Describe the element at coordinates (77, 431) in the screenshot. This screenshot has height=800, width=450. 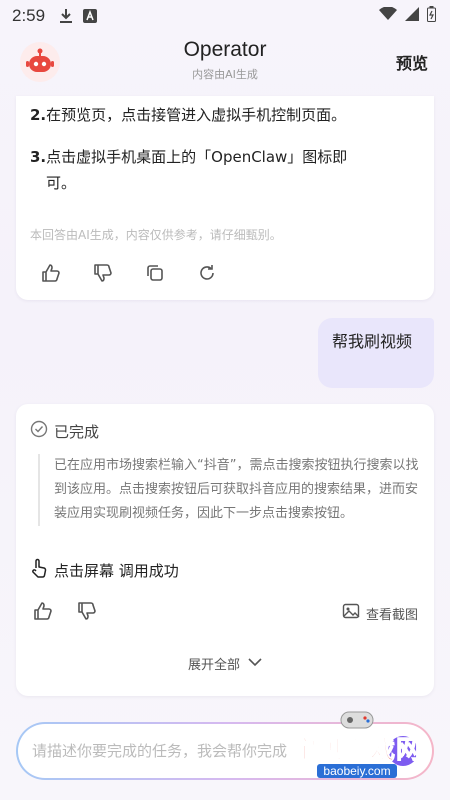
I see `status-label: 已完成` at that location.